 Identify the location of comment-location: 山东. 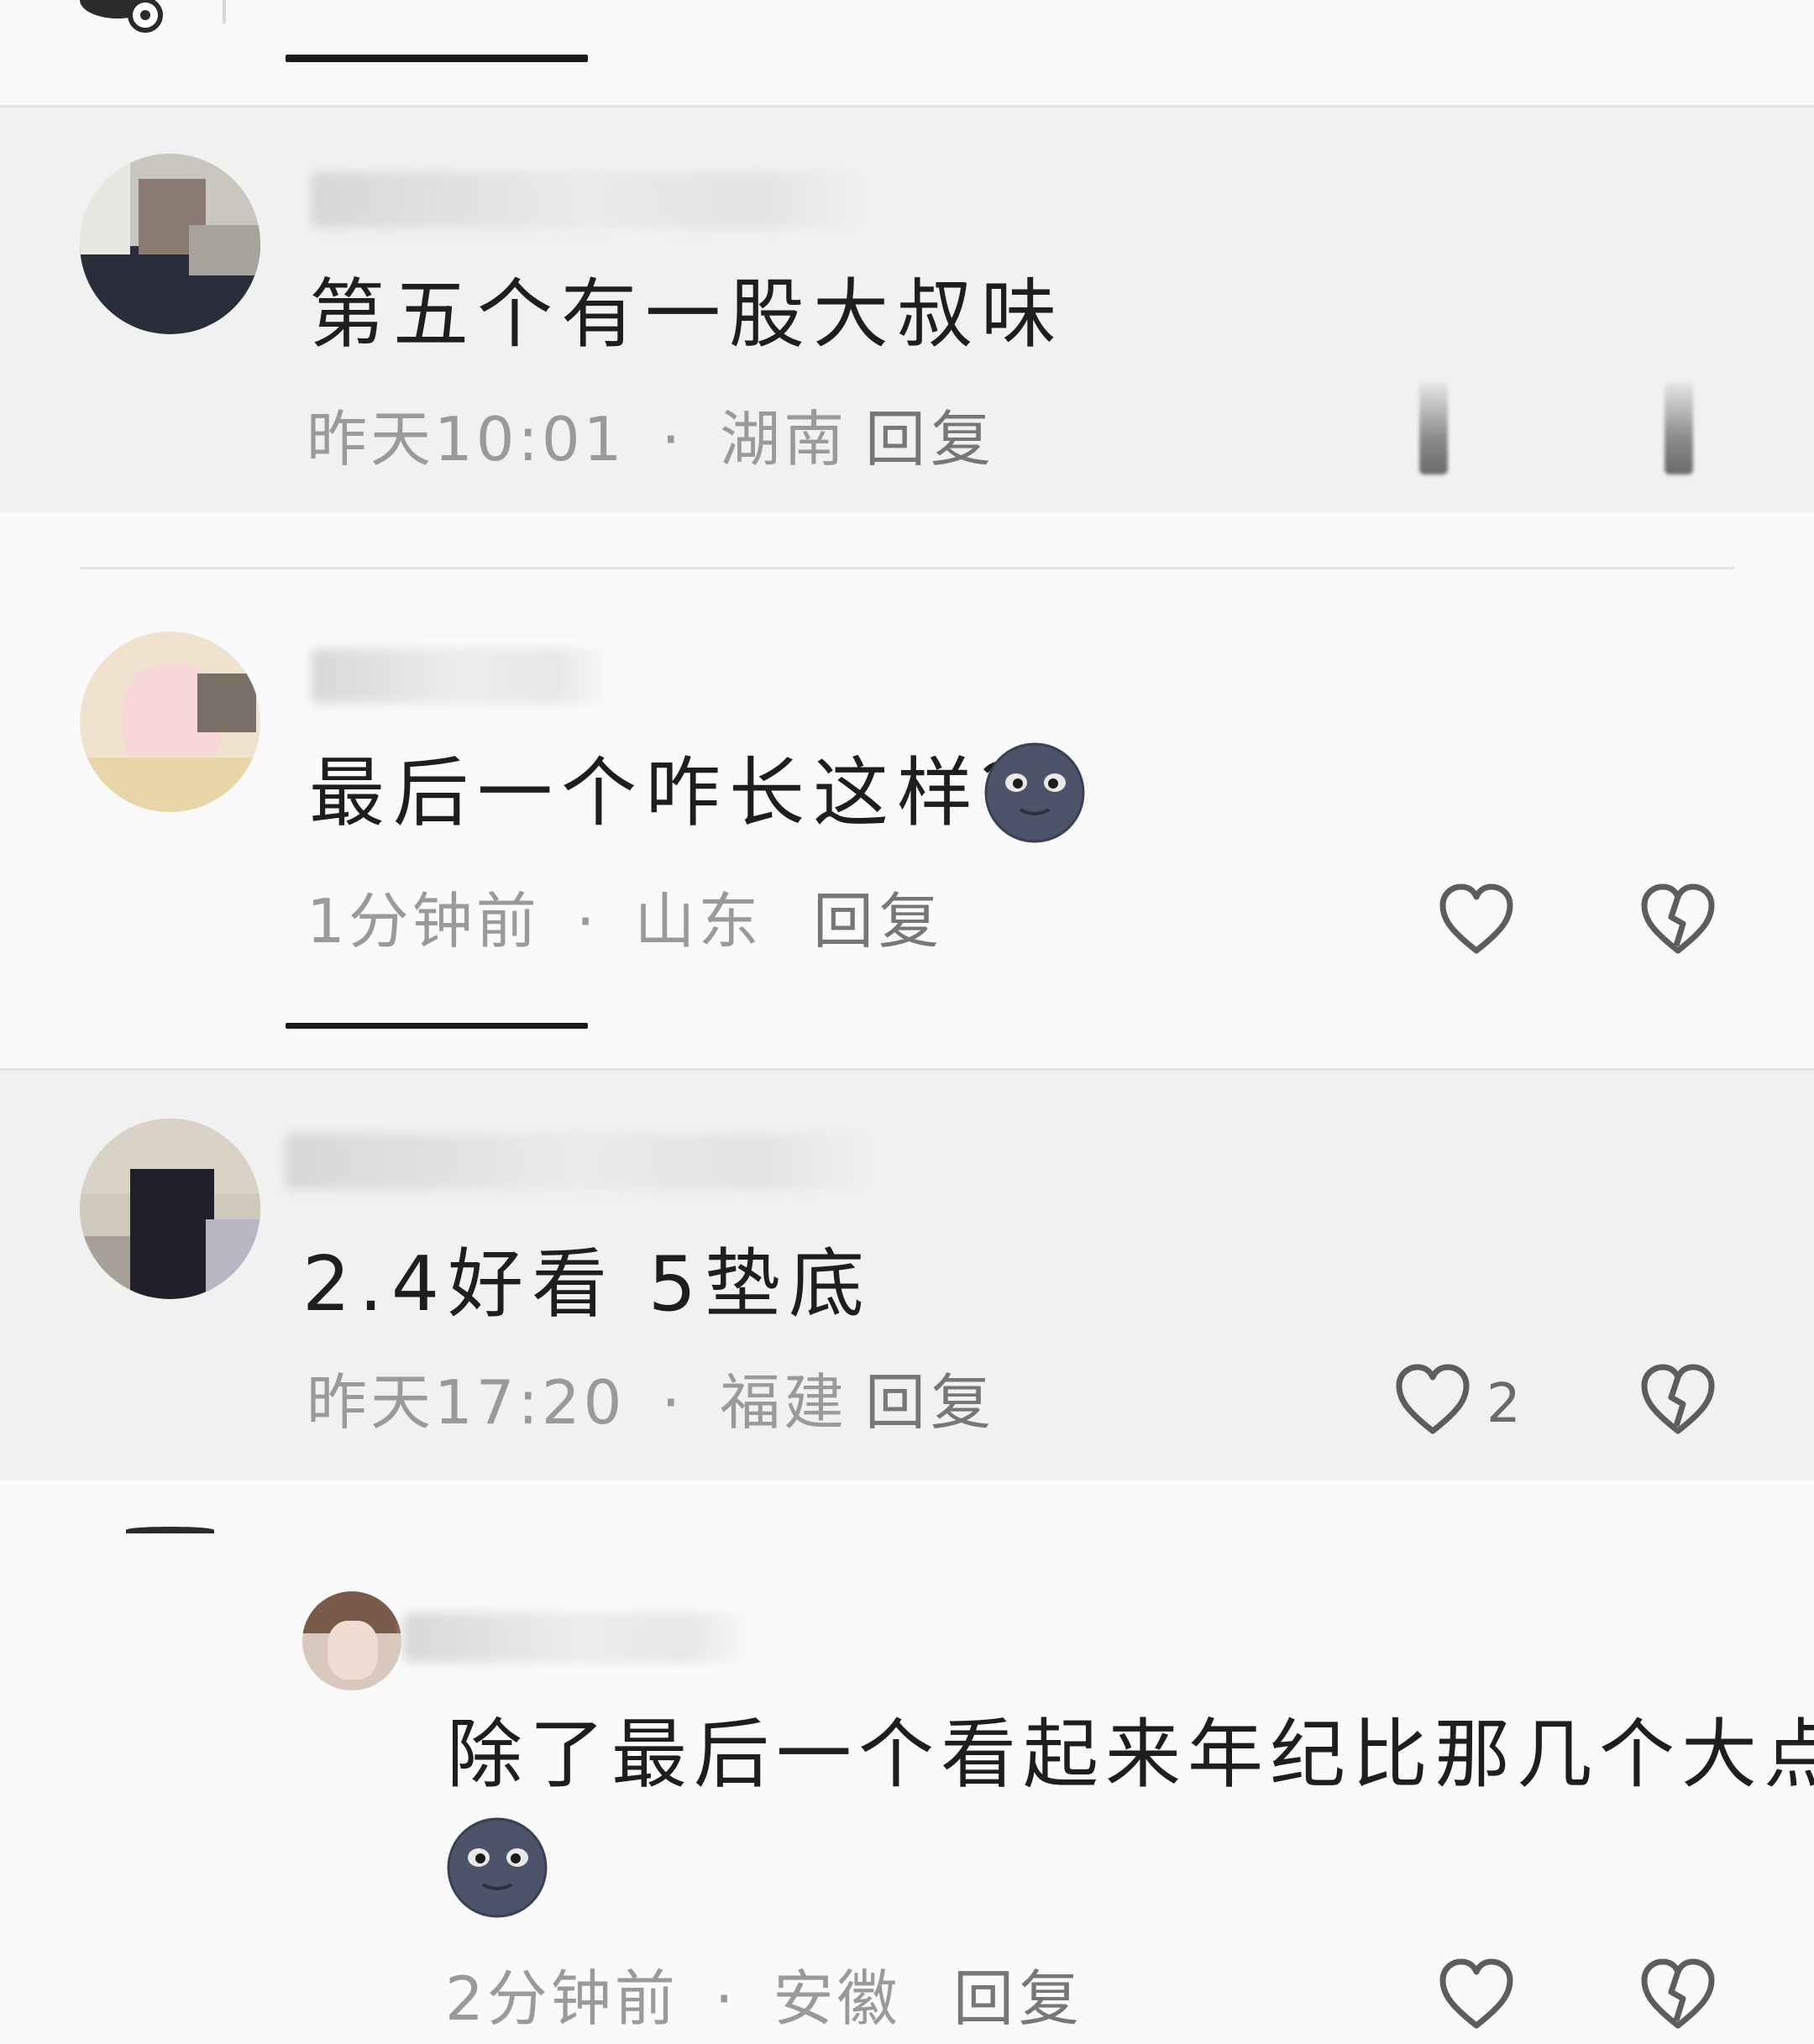
(698, 921).